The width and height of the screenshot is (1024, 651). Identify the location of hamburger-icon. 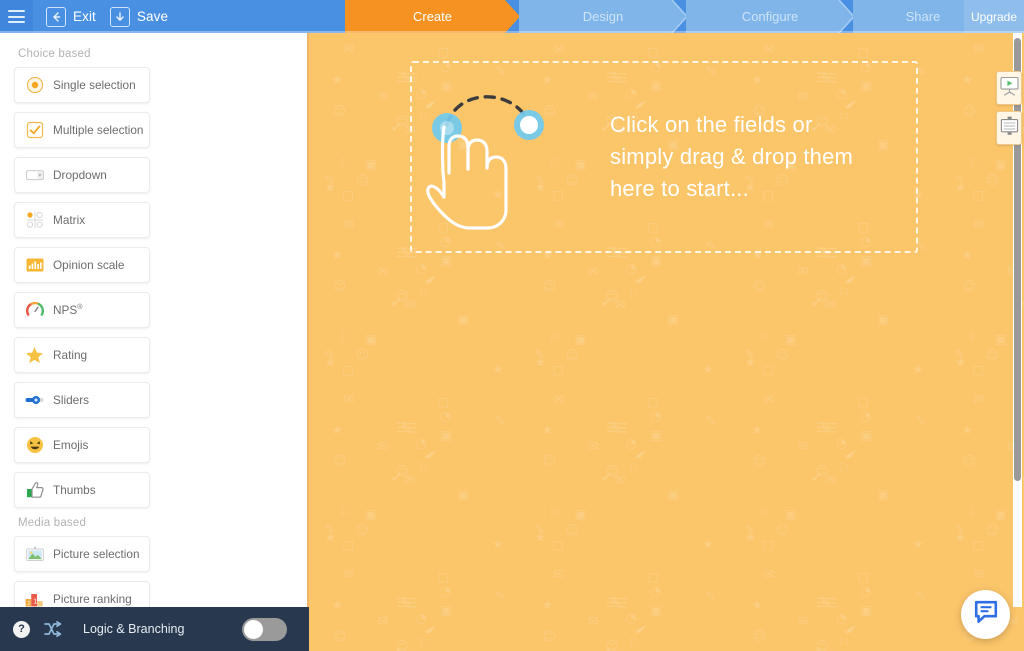
(16, 16).